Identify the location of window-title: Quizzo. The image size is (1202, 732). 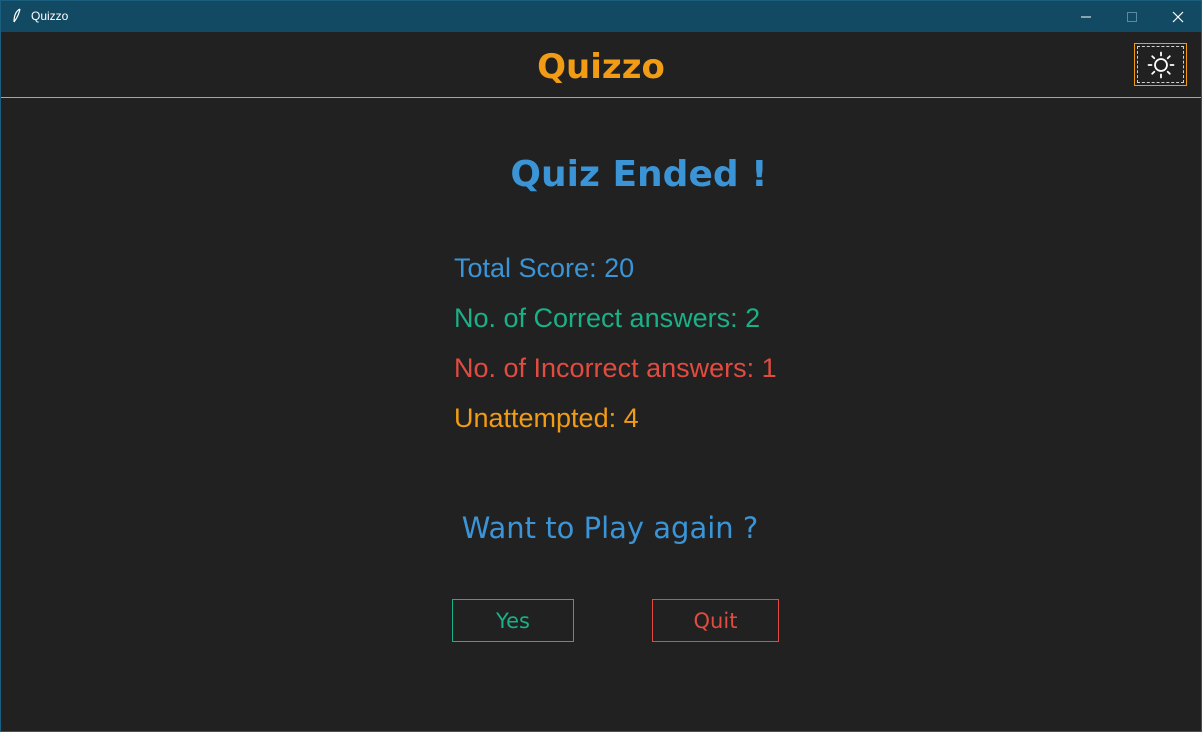
(50, 16).